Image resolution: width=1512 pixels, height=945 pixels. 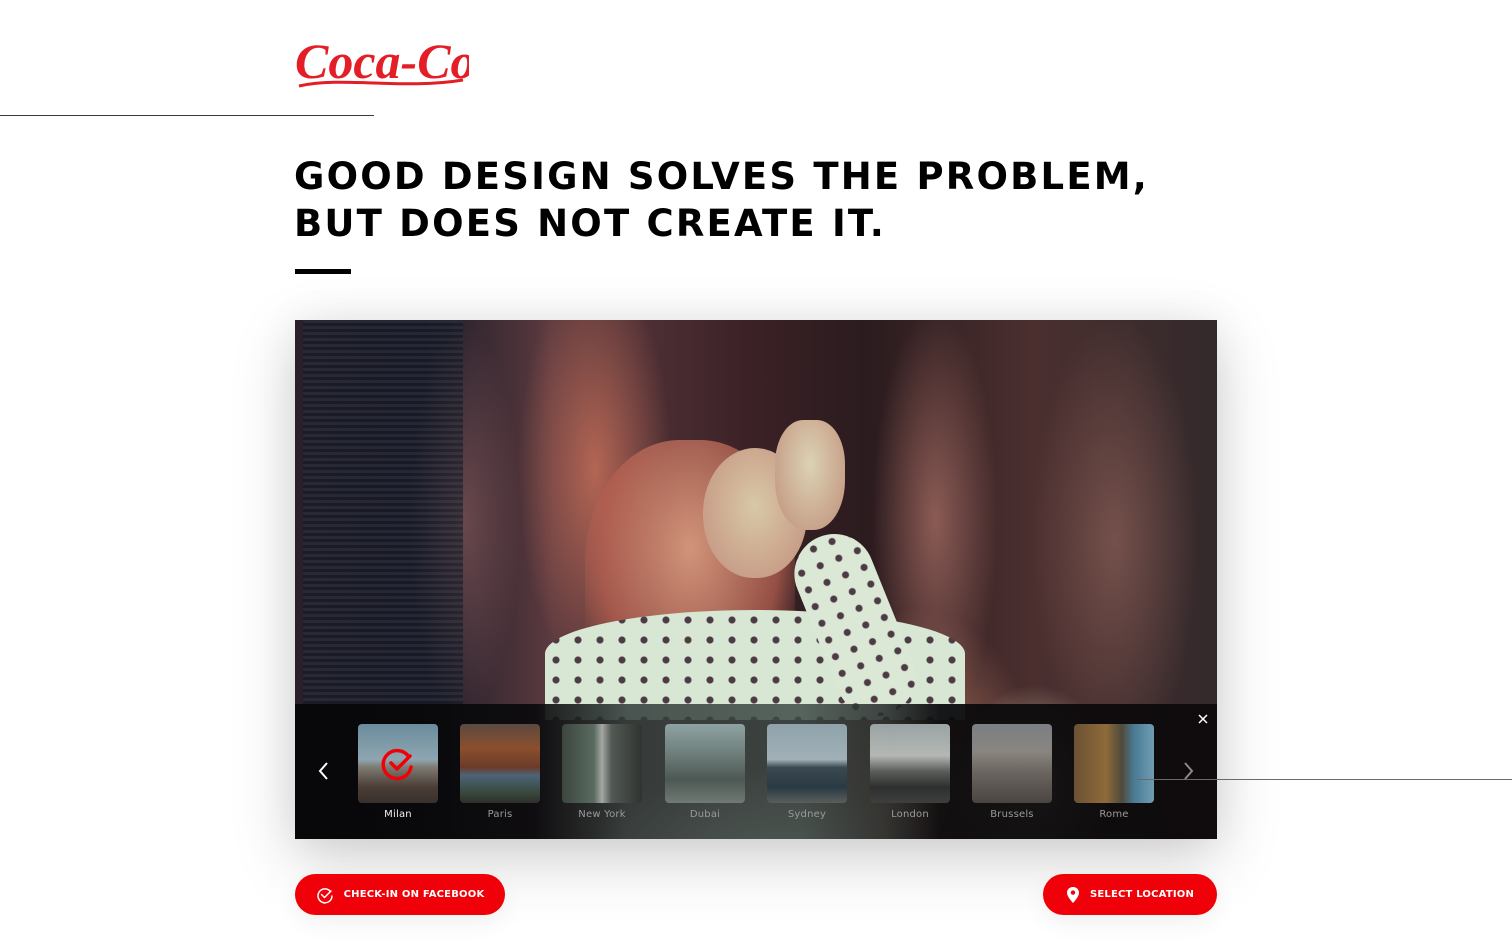 I want to click on location-thumb-london: London, so click(x=910, y=772).